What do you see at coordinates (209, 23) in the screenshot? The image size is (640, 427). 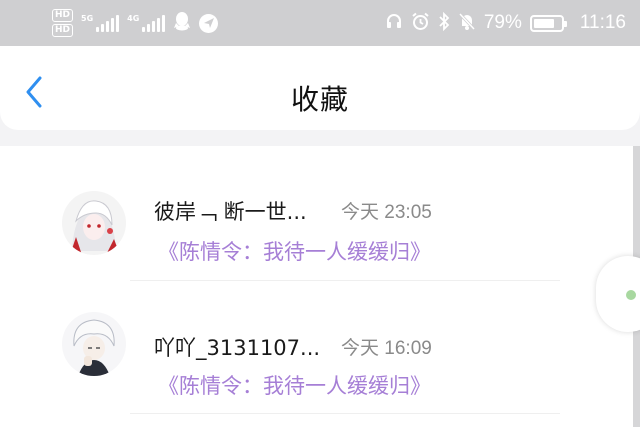 I see `navigation-app-icon` at bounding box center [209, 23].